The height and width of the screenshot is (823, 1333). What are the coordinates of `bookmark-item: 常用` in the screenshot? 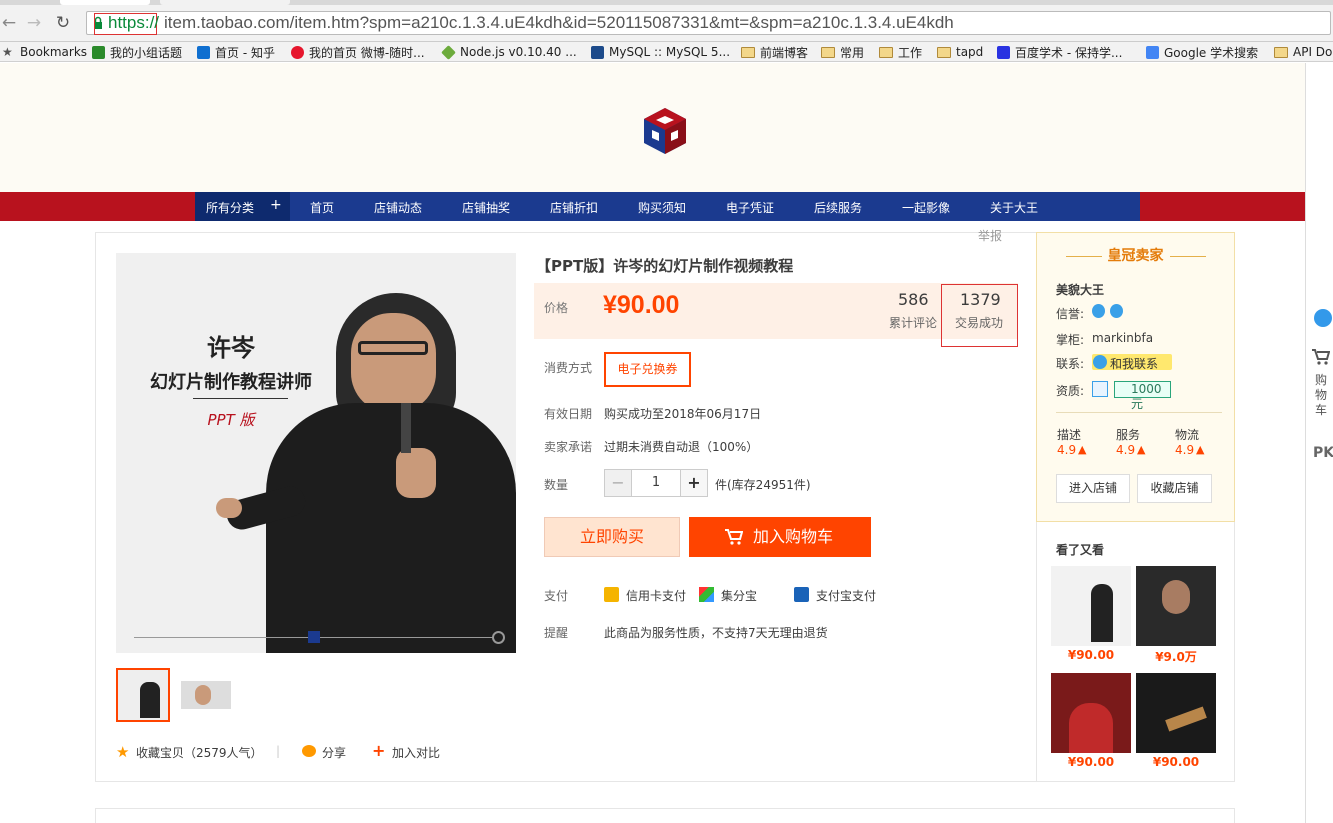 It's located at (842, 52).